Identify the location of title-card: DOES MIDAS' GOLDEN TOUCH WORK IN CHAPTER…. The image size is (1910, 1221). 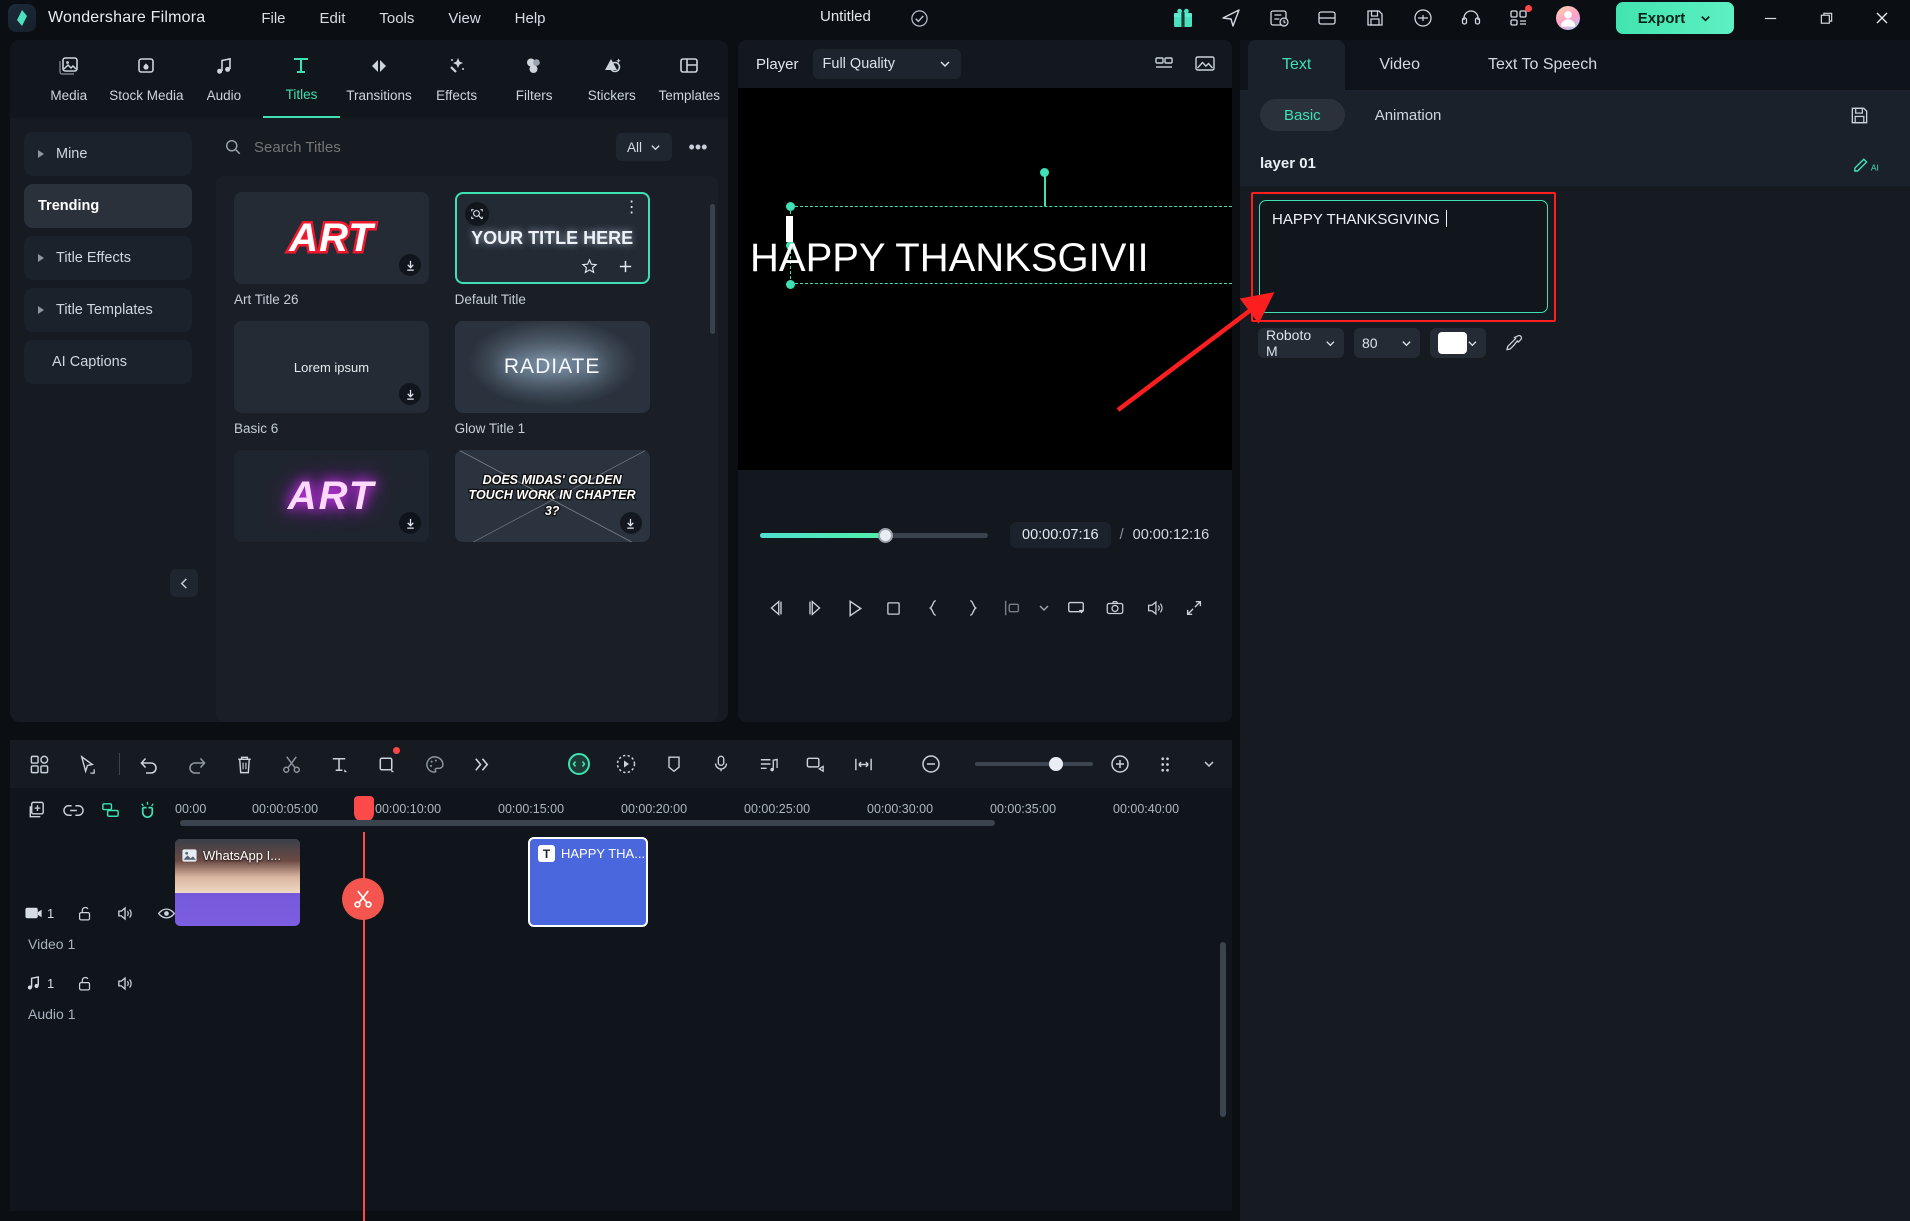
(552, 496).